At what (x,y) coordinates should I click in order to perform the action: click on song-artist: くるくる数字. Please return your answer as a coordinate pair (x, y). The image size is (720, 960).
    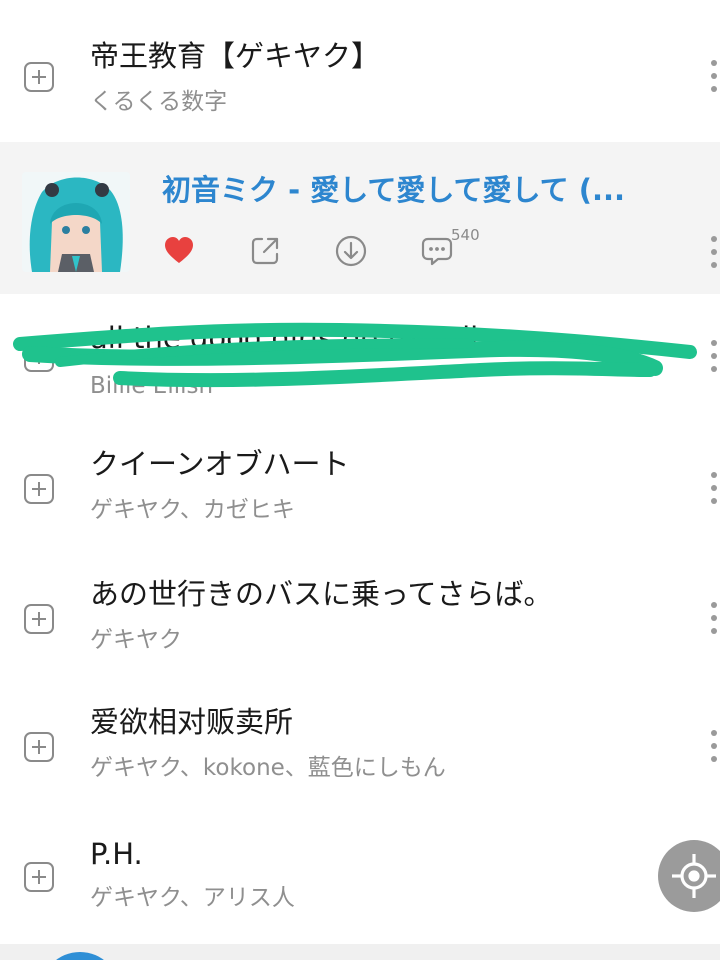
    Looking at the image, I should click on (159, 102).